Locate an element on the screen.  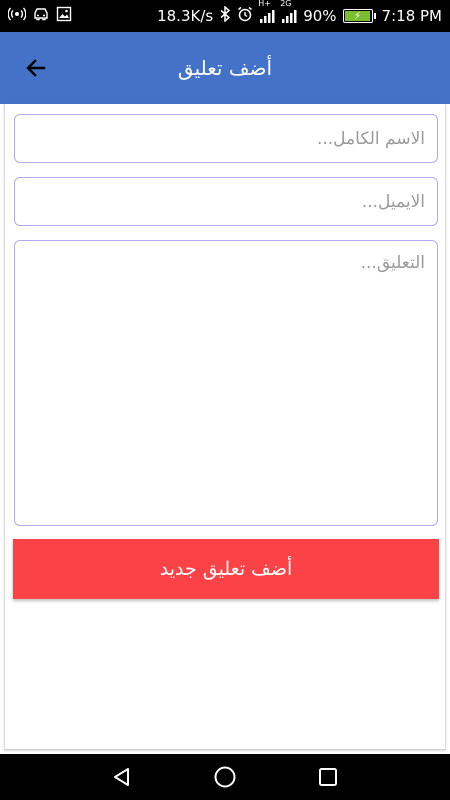
alarm-icon is located at coordinates (245, 16).